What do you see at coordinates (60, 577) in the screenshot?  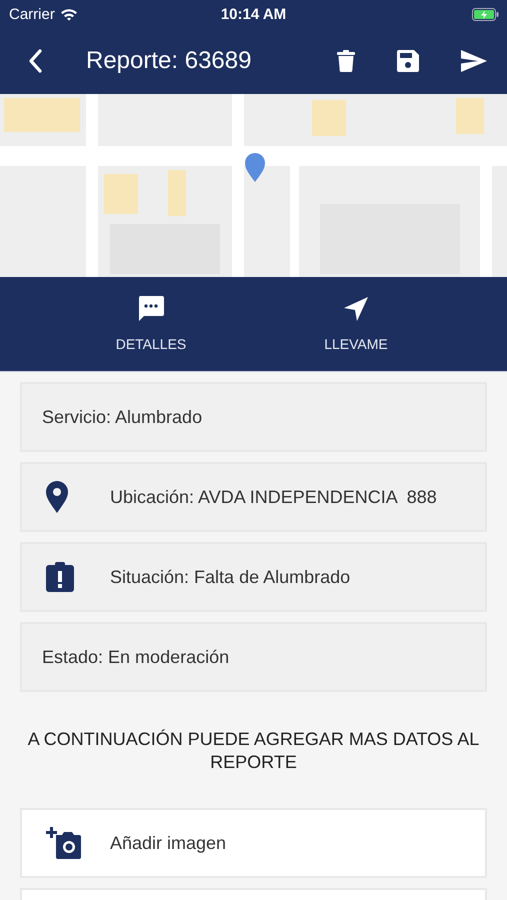 I see `clipboard-alert-icon` at bounding box center [60, 577].